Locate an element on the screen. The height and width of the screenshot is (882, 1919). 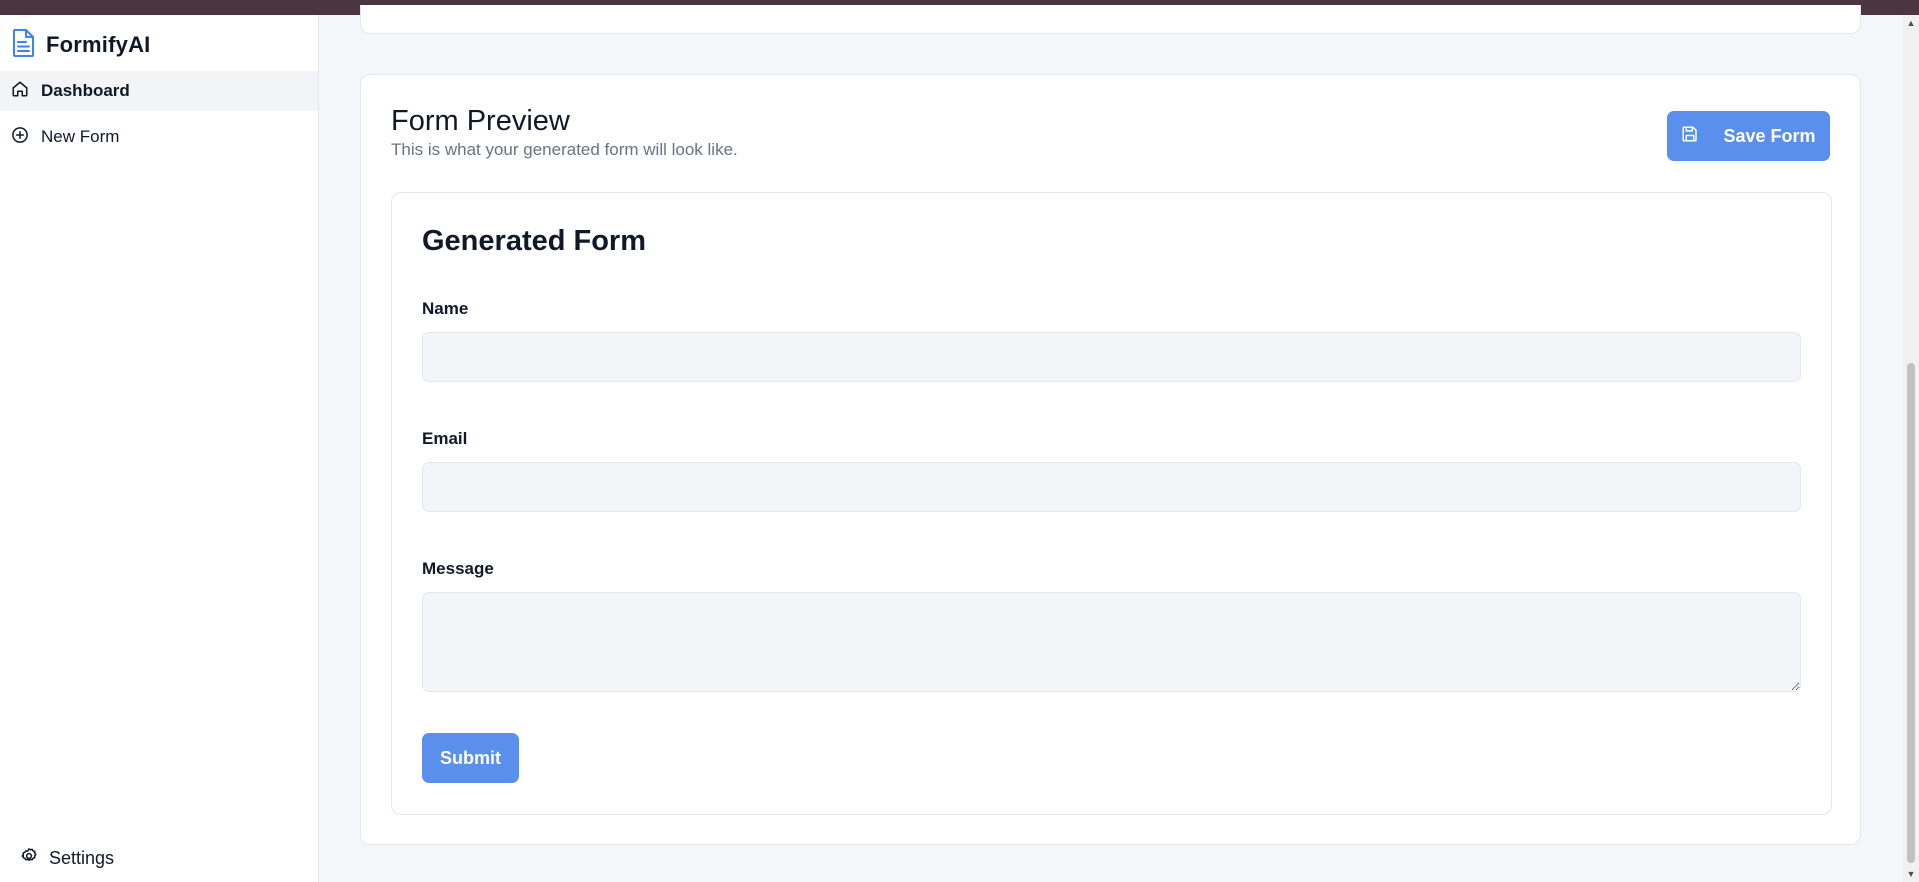
previous-card is located at coordinates (1110, 19).